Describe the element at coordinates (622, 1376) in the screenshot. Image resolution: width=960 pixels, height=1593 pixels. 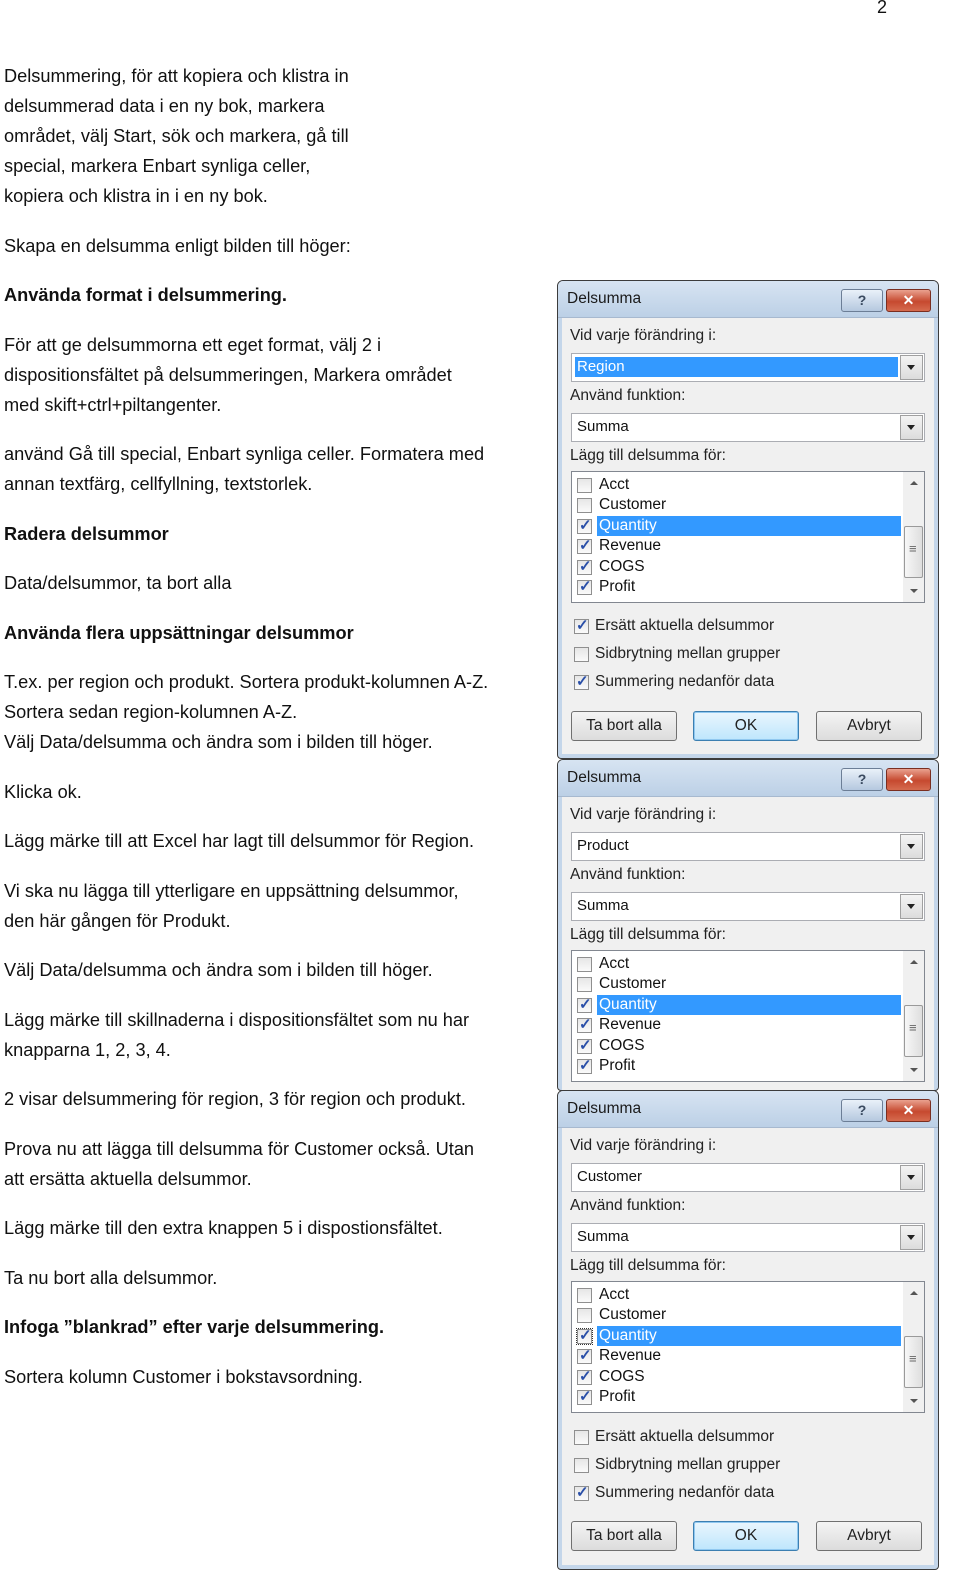
I see `list-item-label: COGS` at that location.